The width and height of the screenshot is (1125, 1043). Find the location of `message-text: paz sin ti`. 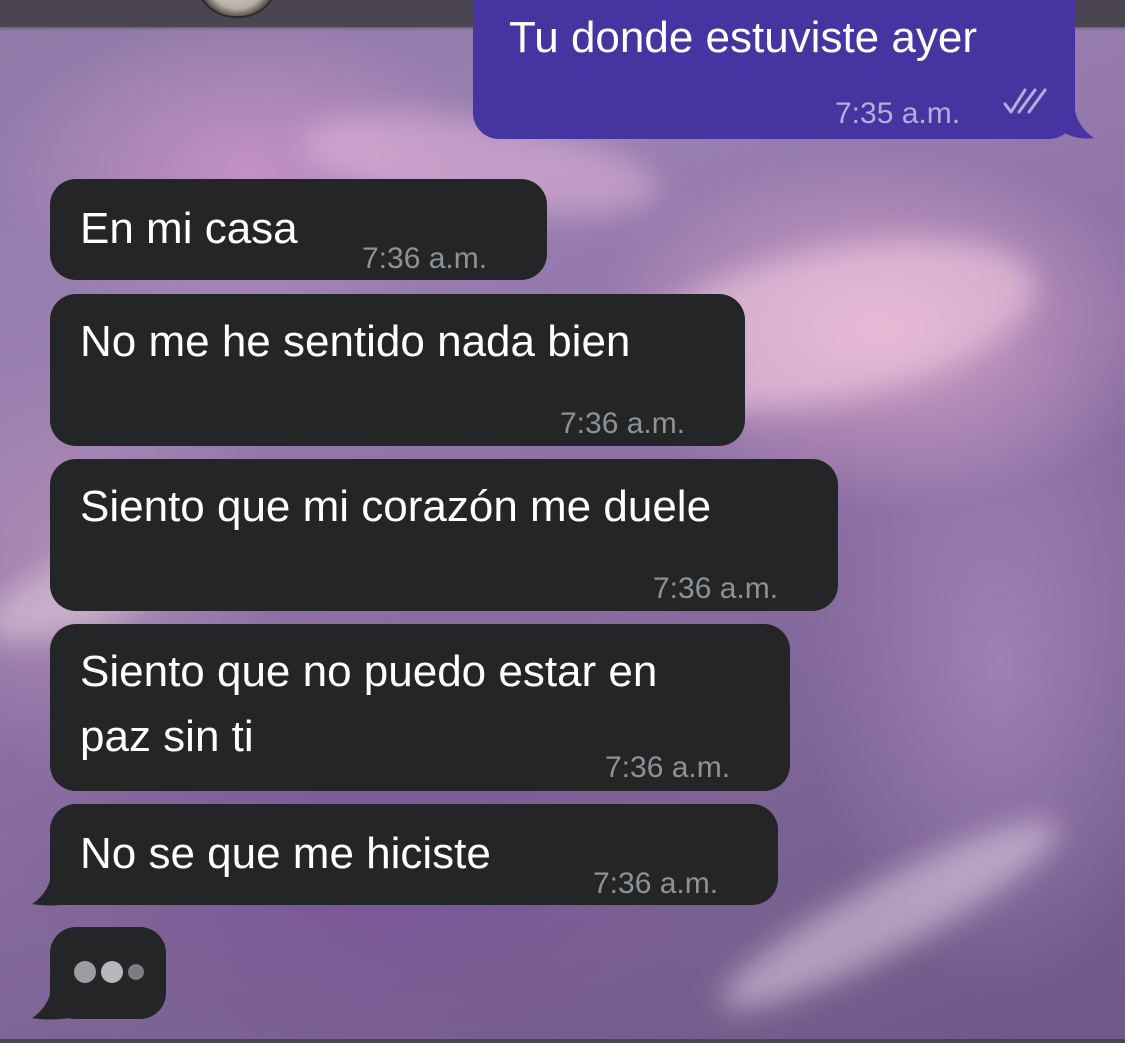

message-text: paz sin ti is located at coordinates (167, 736).